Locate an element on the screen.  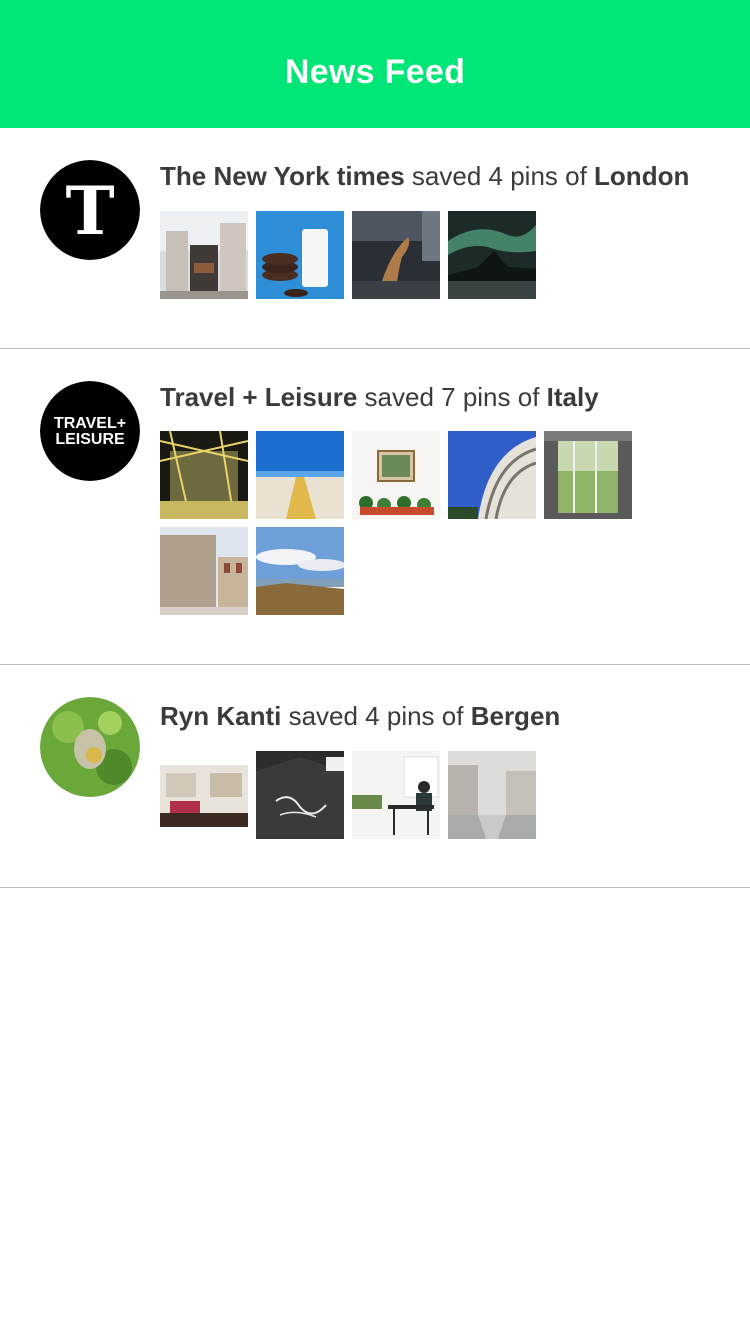
cafe-interior-photo is located at coordinates (396, 795).